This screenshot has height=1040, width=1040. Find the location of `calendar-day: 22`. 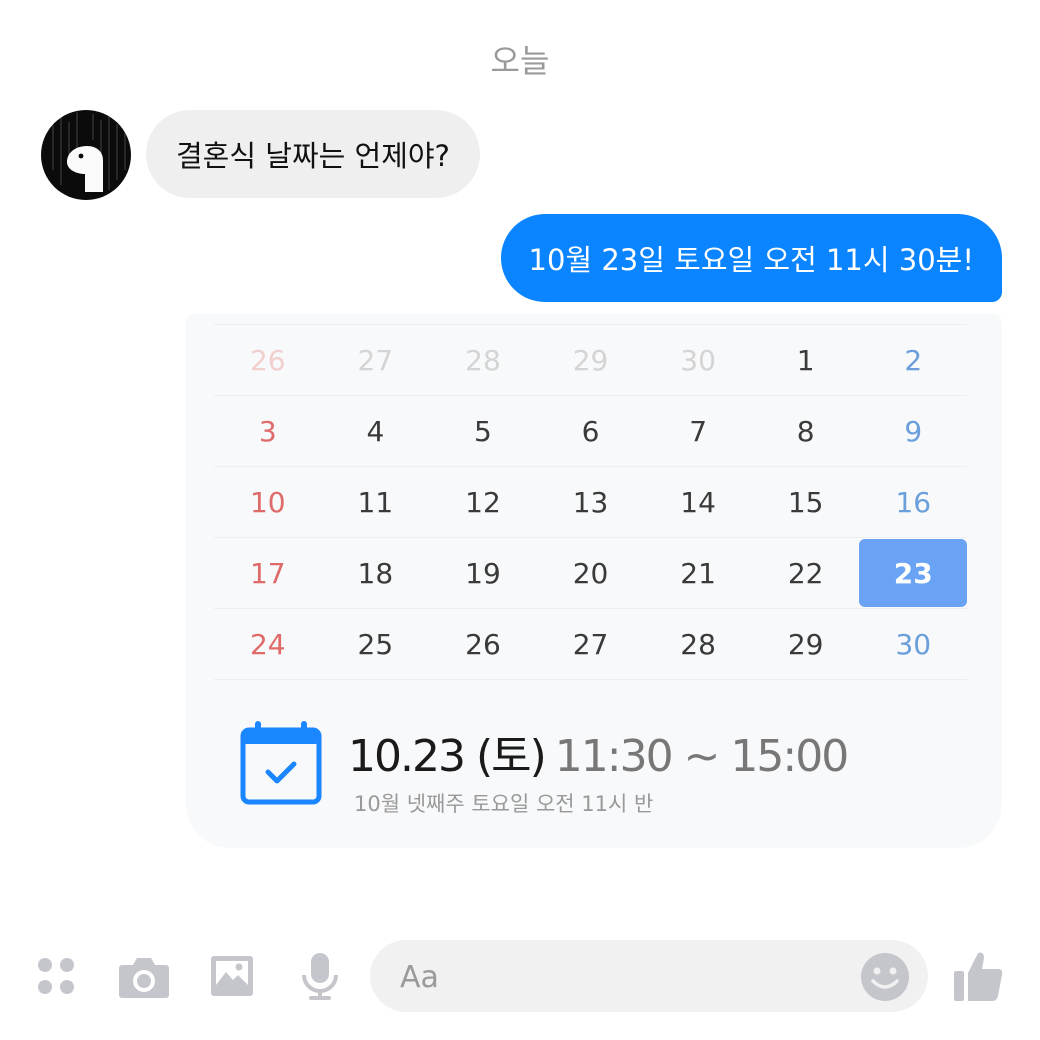

calendar-day: 22 is located at coordinates (806, 573).